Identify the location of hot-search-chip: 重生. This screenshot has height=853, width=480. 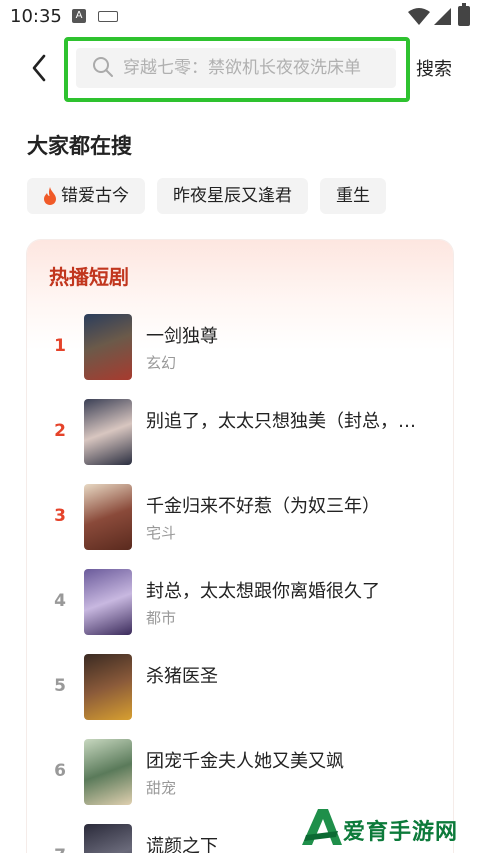
(353, 196).